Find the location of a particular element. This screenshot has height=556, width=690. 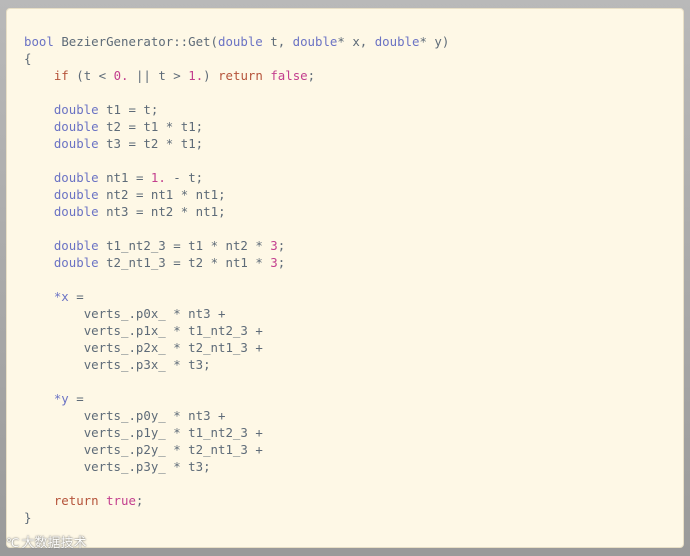

code-token: x is located at coordinates (356, 41).